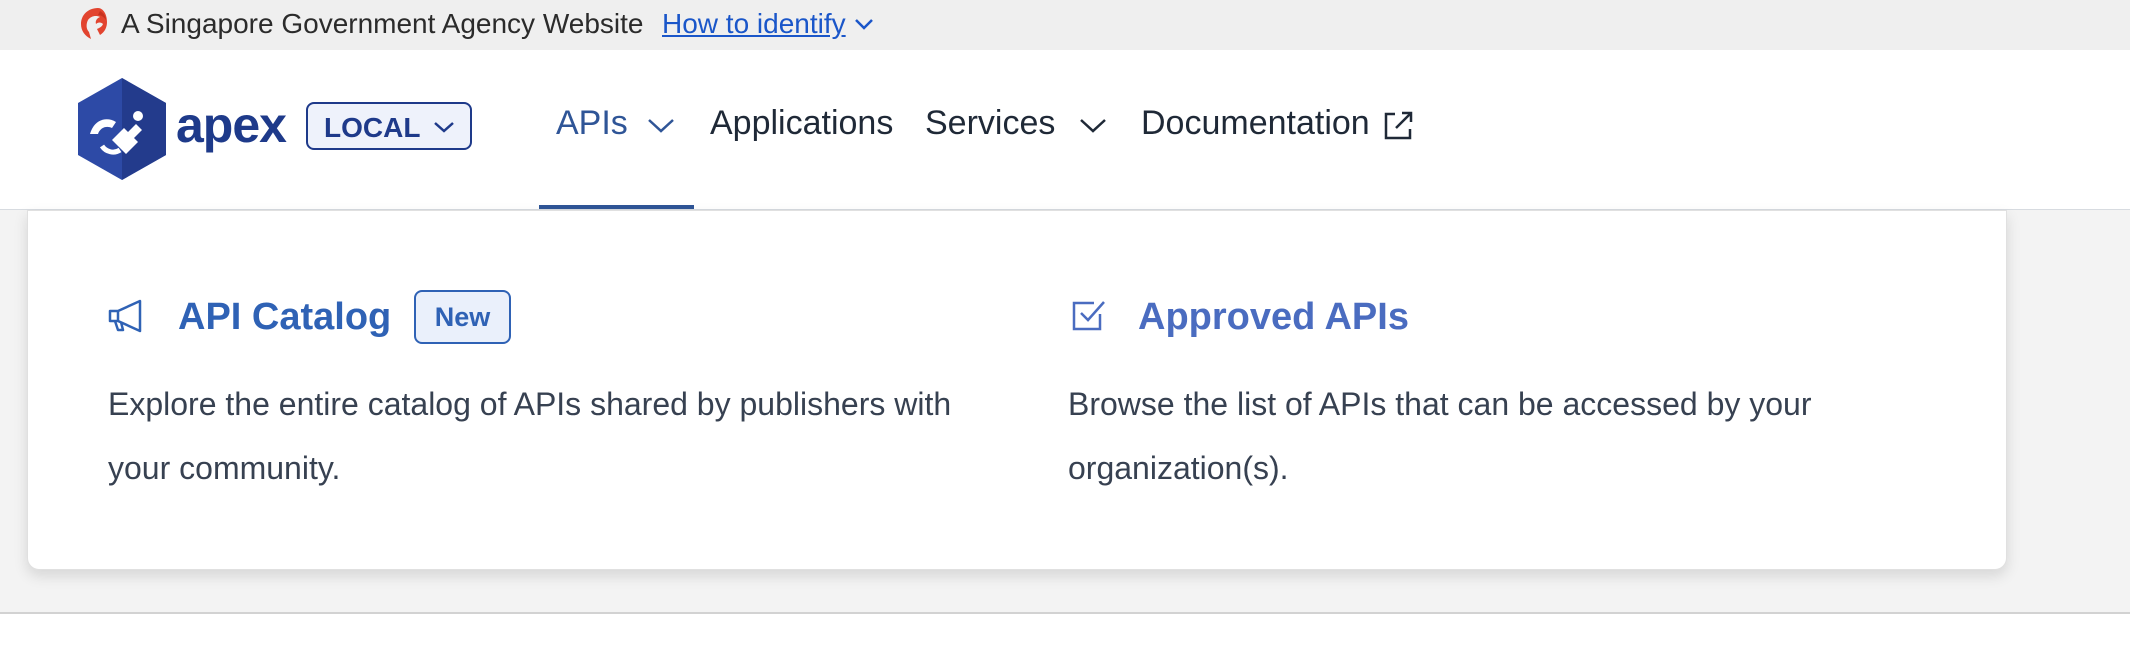 This screenshot has height=650, width=2130. Describe the element at coordinates (122, 129) in the screenshot. I see `apex-logo-icon` at that location.